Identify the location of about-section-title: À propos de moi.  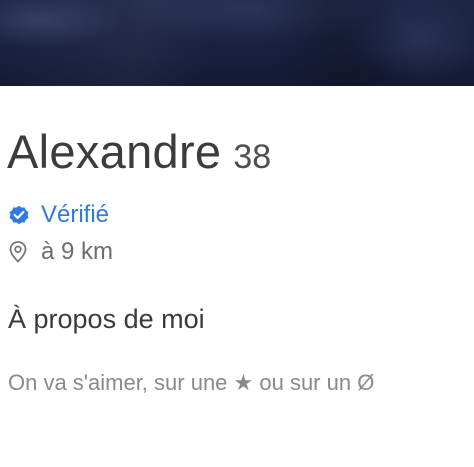
(106, 319).